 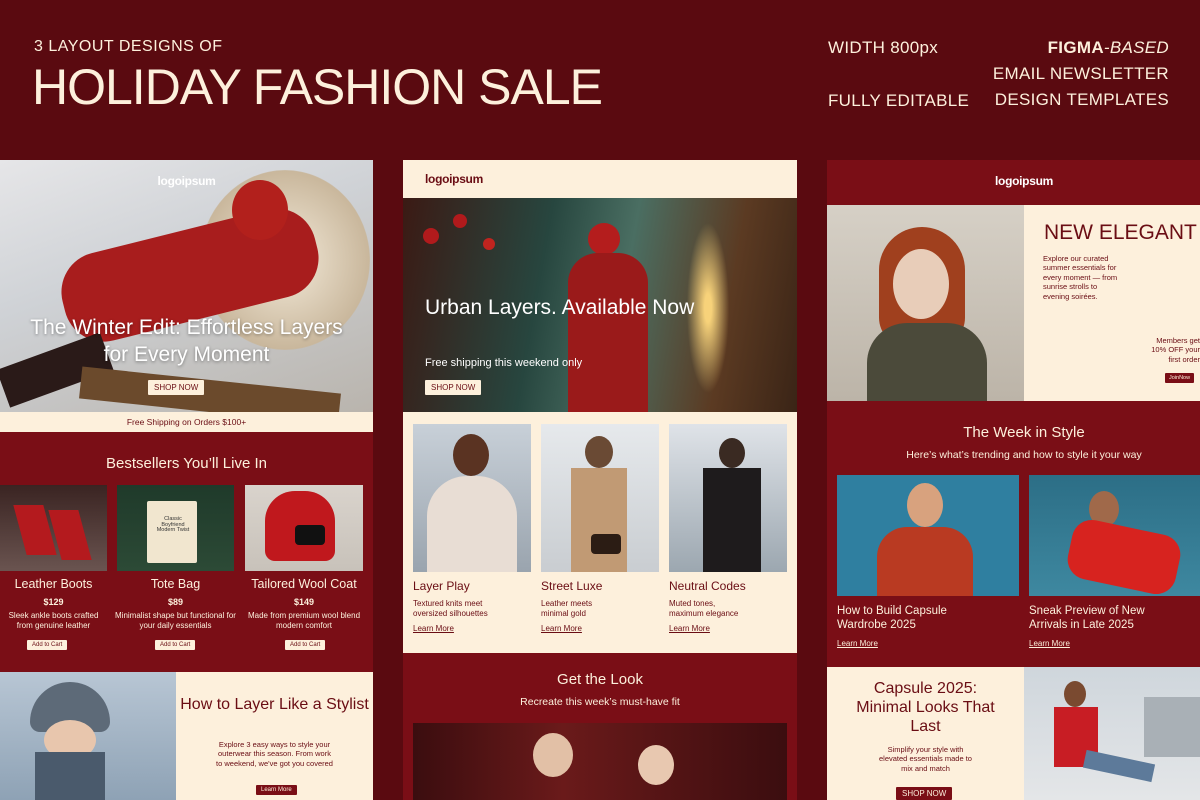 I want to click on card-desc: Leather meets minimal gold, so click(x=567, y=608).